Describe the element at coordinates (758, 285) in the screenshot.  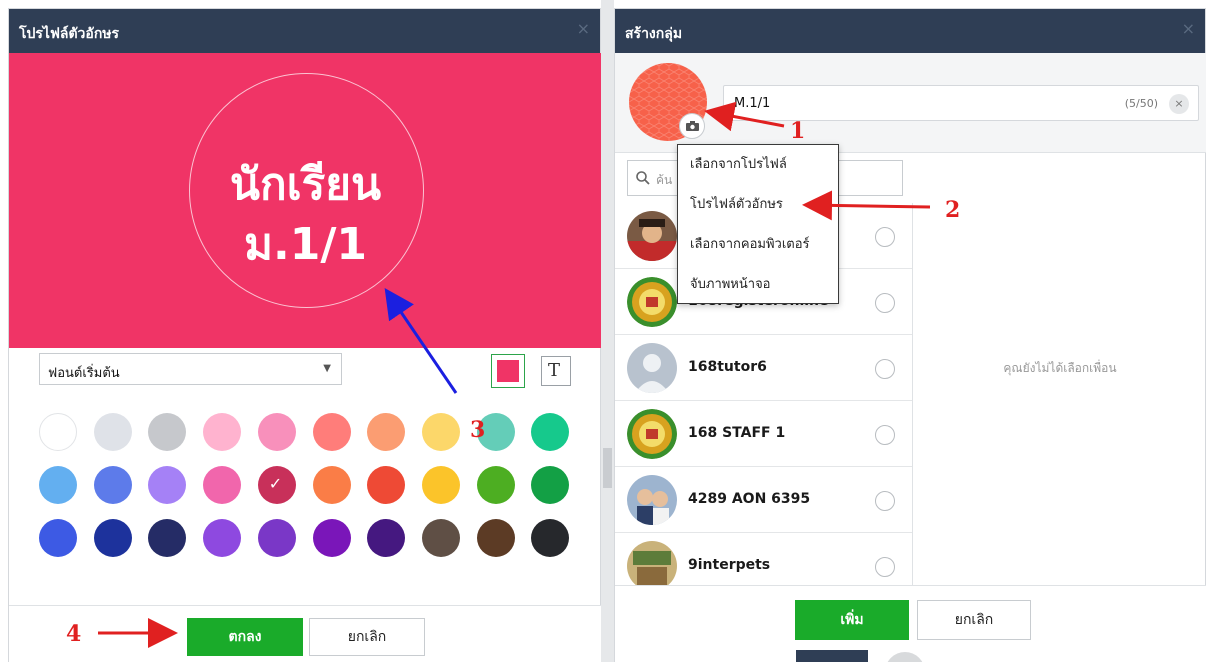
I see `menu-item-screenshot: จับภาพหน้าจอ` at that location.